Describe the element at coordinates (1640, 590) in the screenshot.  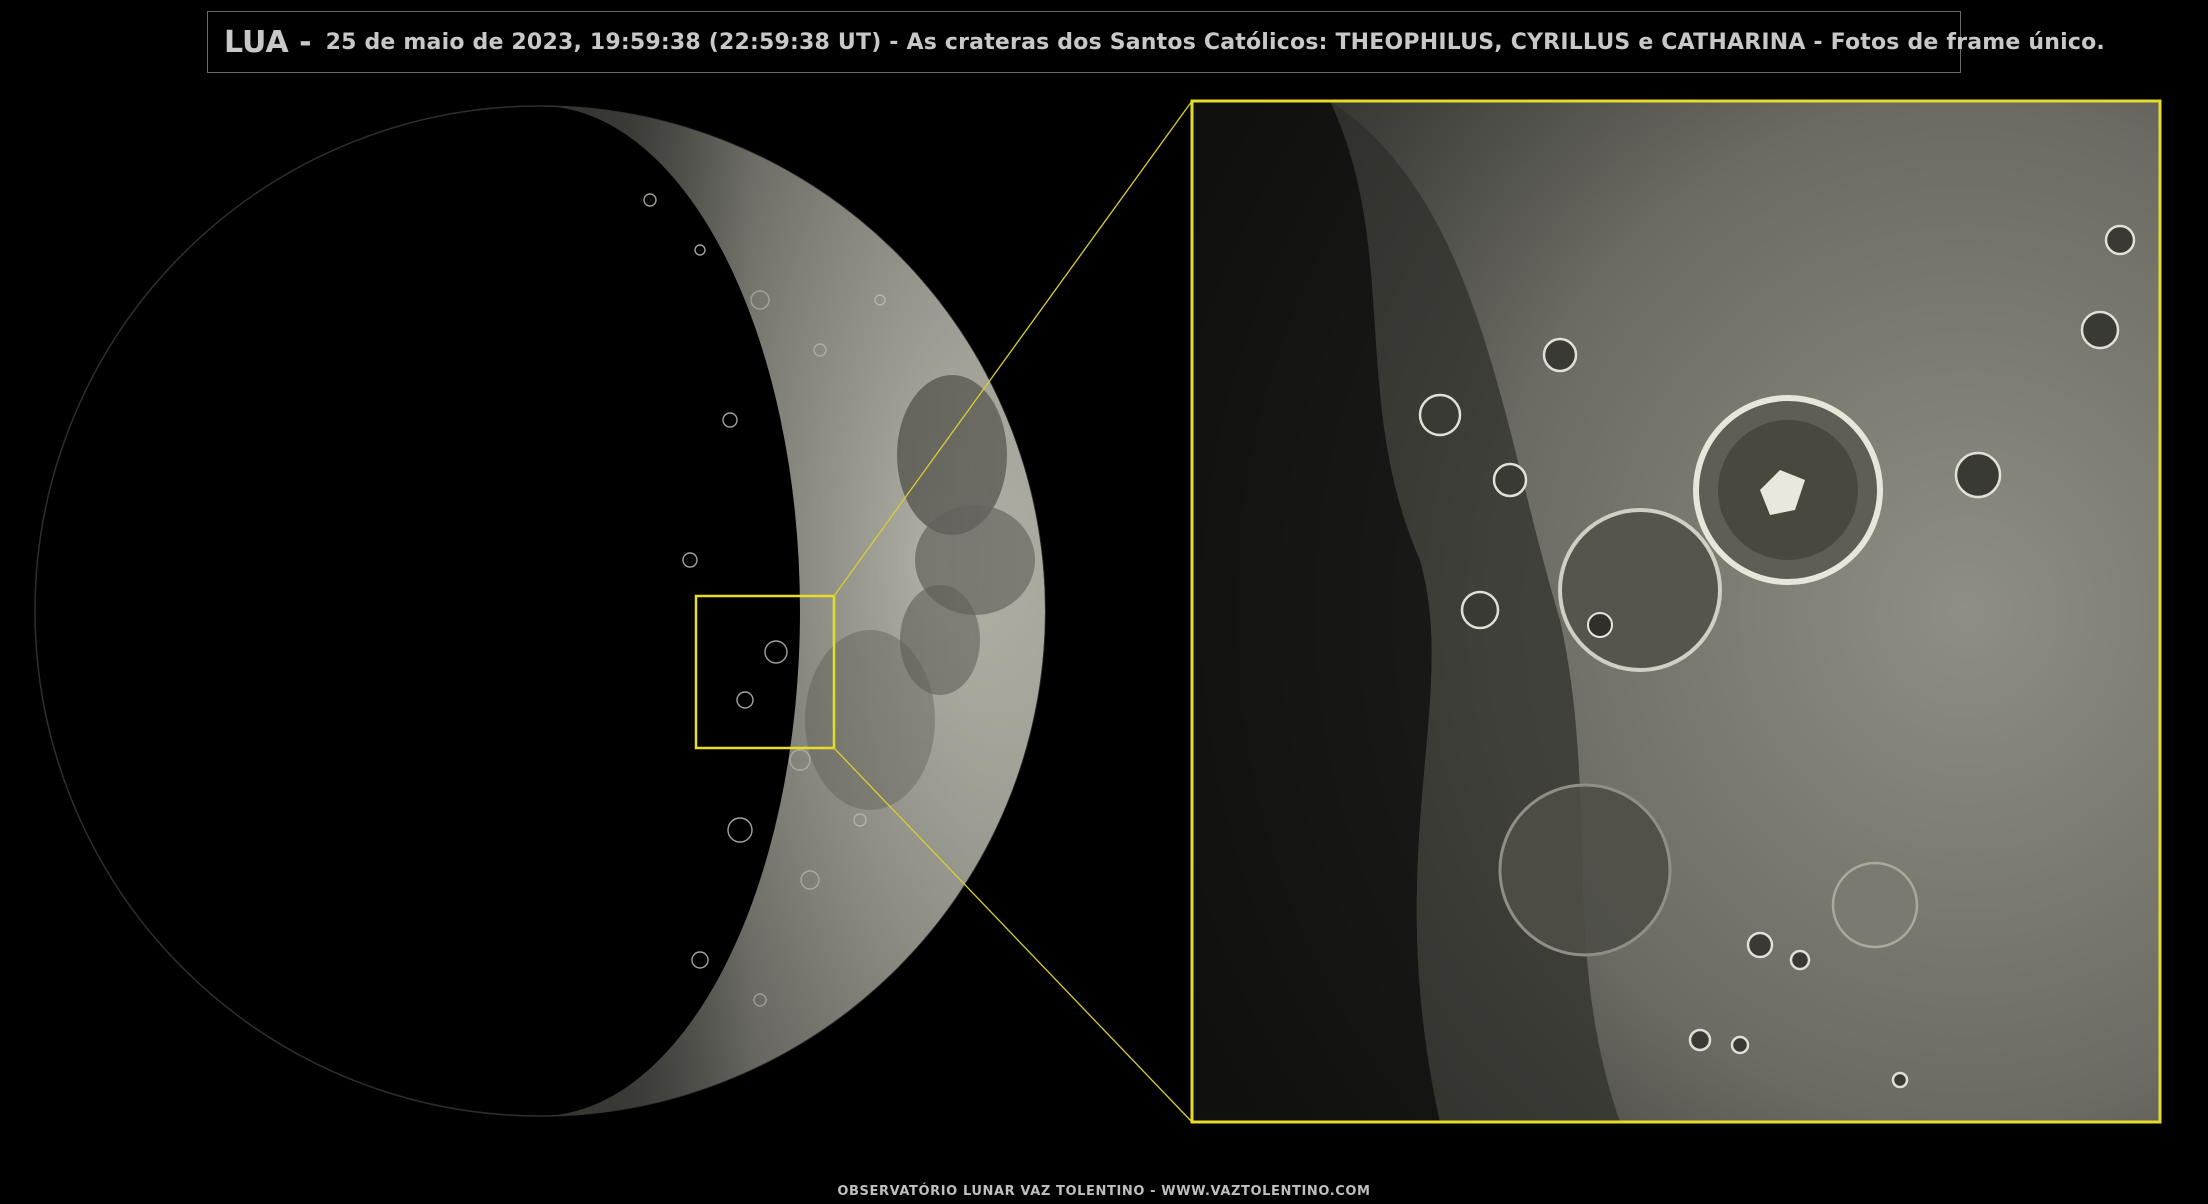
I see `crater-cyrillus` at that location.